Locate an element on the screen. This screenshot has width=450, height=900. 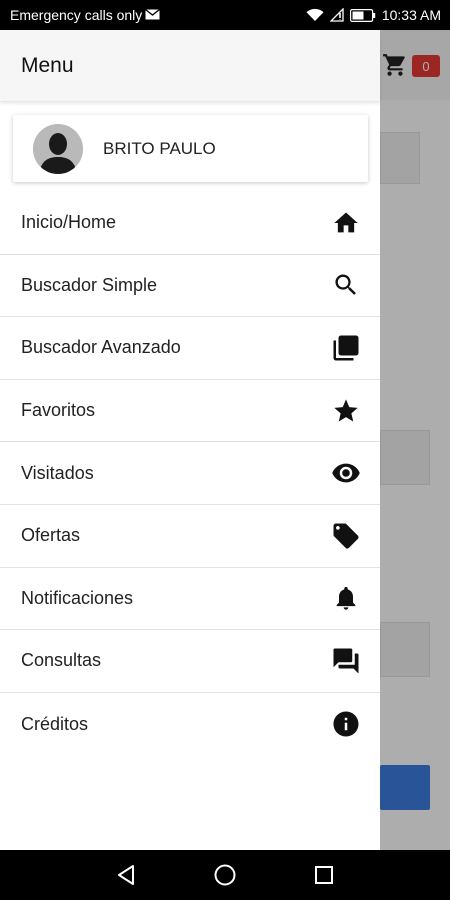
battery-icon is located at coordinates (362, 15).